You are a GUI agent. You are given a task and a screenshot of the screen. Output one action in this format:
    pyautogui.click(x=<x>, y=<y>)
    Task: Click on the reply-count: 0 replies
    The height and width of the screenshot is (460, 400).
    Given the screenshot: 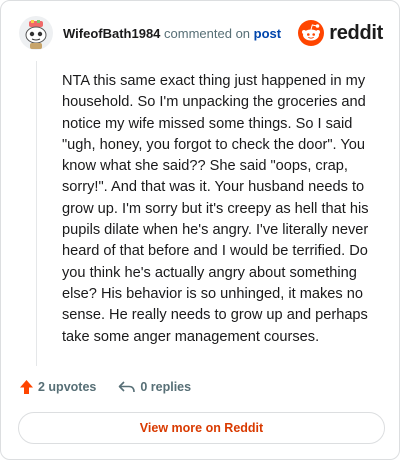 What is the action you would take?
    pyautogui.click(x=166, y=387)
    